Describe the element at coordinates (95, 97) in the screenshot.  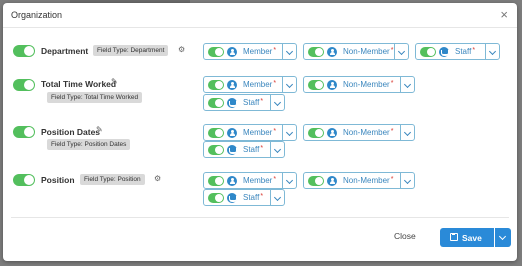
I see `field-type-badge: Field Type: Total Time Worked` at that location.